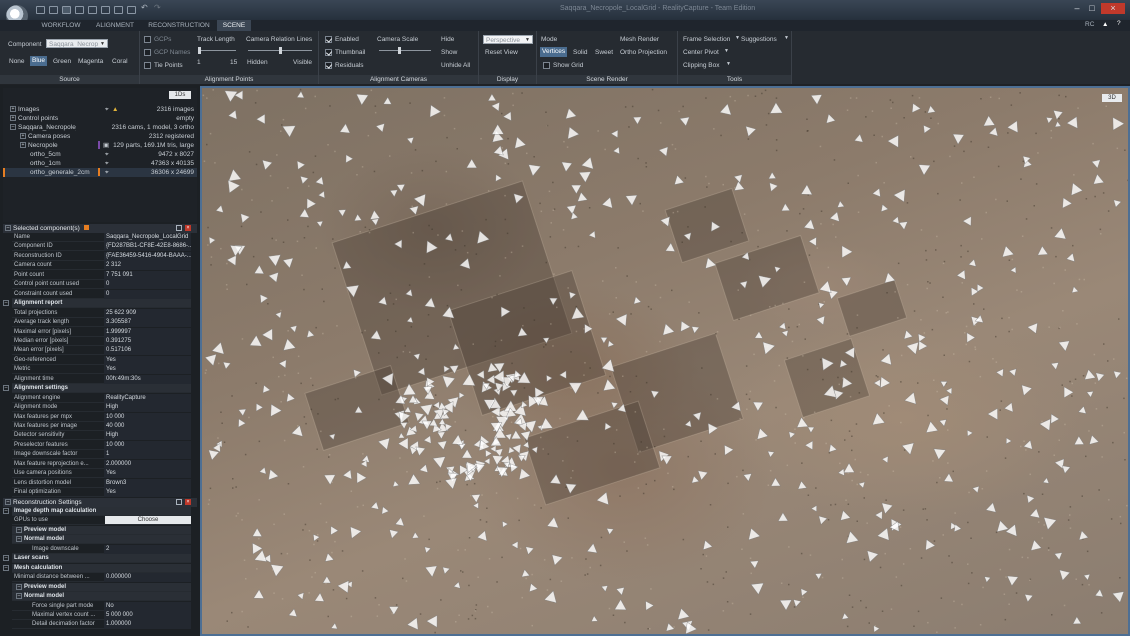  What do you see at coordinates (147, 360) in the screenshot?
I see `property-value: Yes` at bounding box center [147, 360].